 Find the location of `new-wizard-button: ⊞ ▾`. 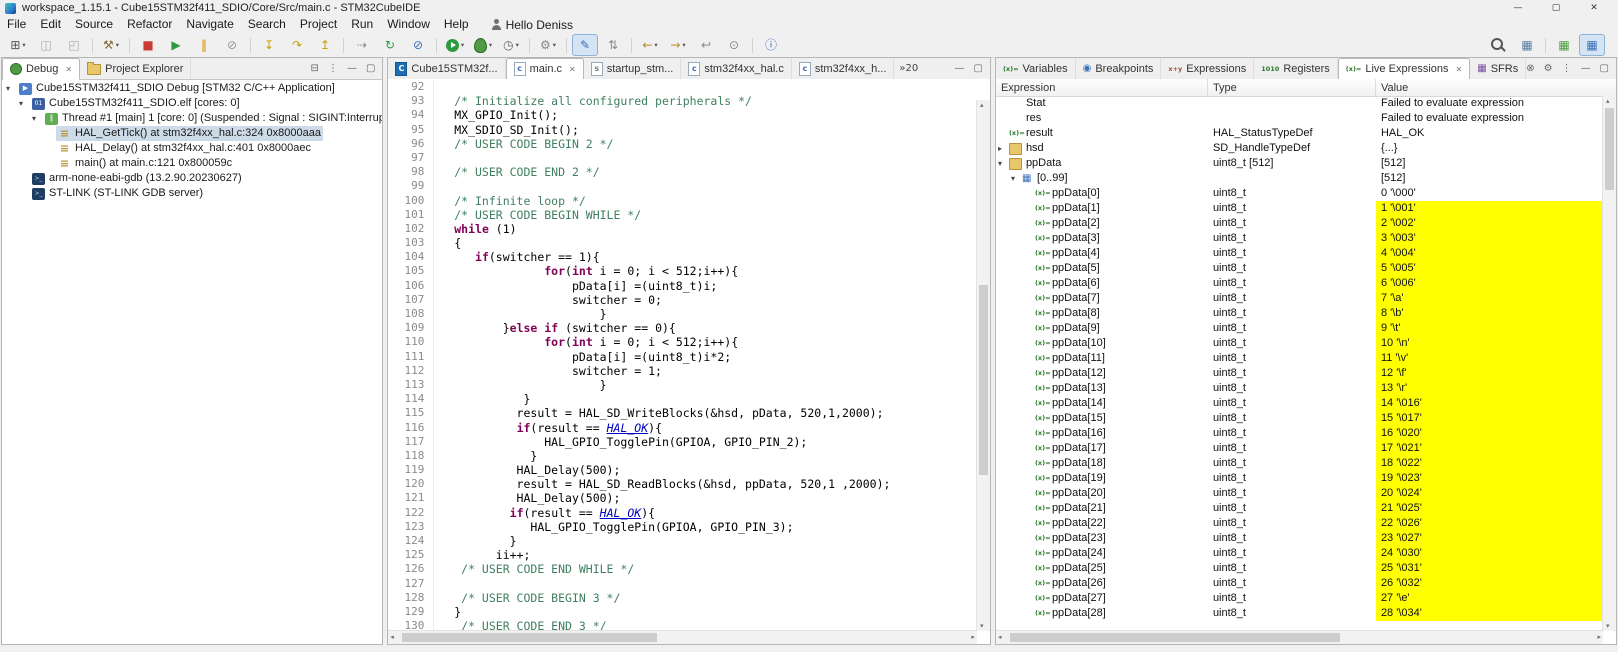

new-wizard-button: ⊞ ▾ is located at coordinates (18, 45).